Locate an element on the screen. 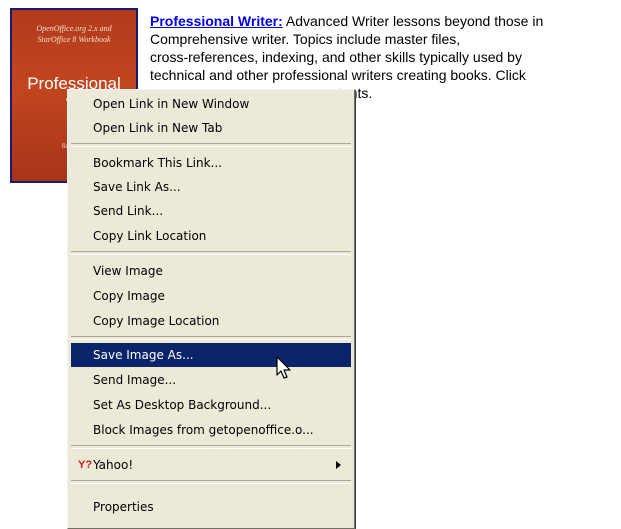 Image resolution: width=621 pixels, height=529 pixels. menu-item-copy-link-location: Copy Link Location is located at coordinates (211, 236).